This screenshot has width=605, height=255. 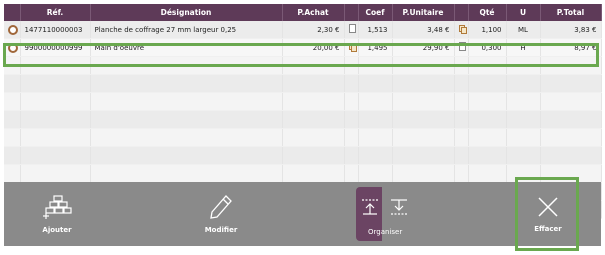 I want to click on unit-price-copy-cell, so click(x=461, y=30).